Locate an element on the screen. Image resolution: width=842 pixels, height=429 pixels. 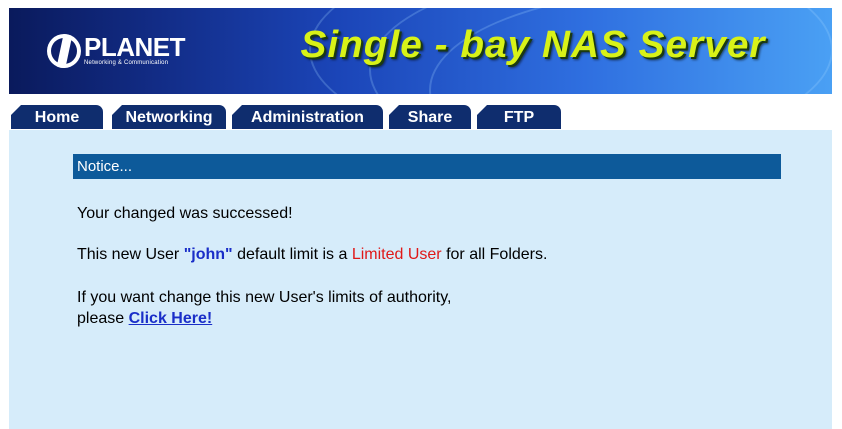
message-text: for all Folders. is located at coordinates (497, 254).